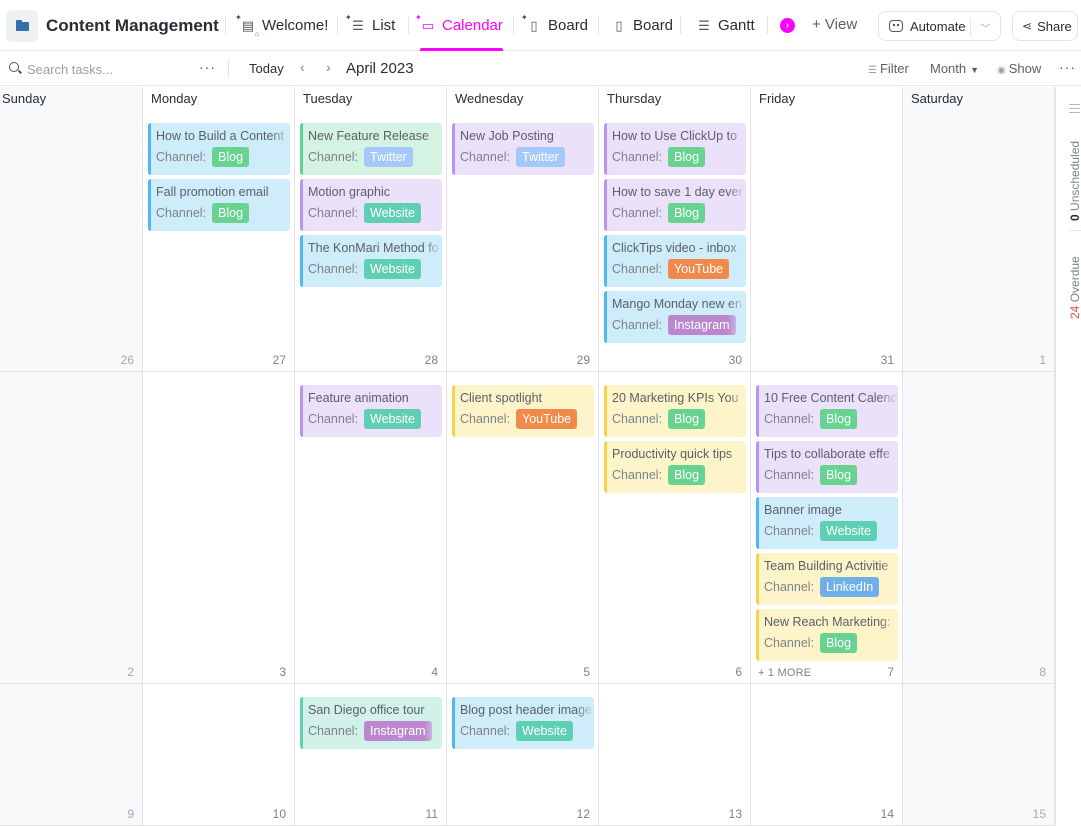 The height and width of the screenshot is (826, 1081). What do you see at coordinates (220, 136) in the screenshot?
I see `task-title: How to Build a Content` at bounding box center [220, 136].